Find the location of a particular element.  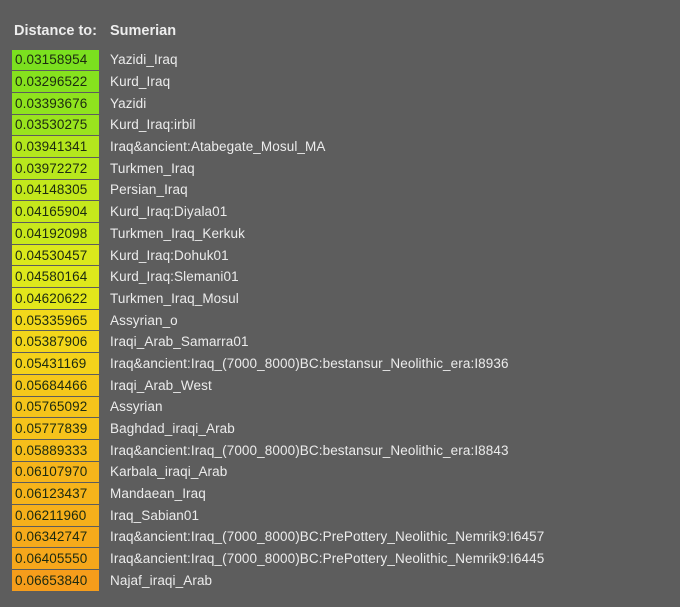

header: Distance to: Sumerian is located at coordinates (95, 31).